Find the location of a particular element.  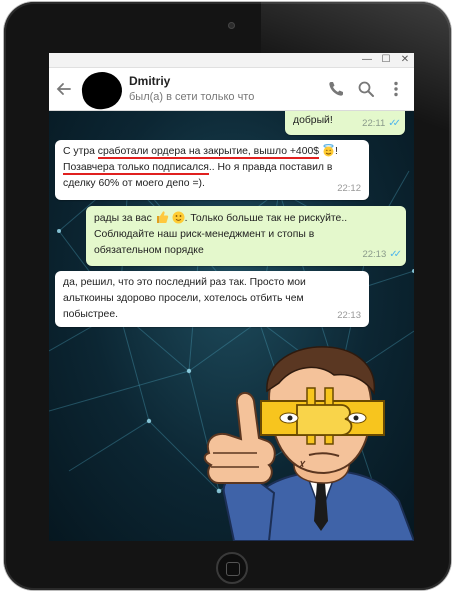

maximize-button: ☐ is located at coordinates (386, 60).